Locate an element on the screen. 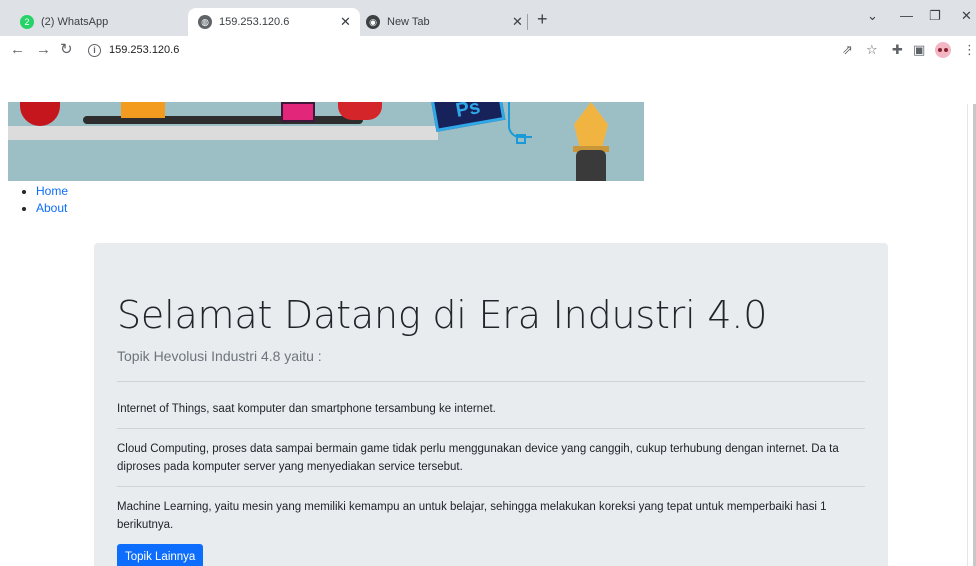 The image size is (976, 566). share-icon: ⇗ is located at coordinates (847, 50).